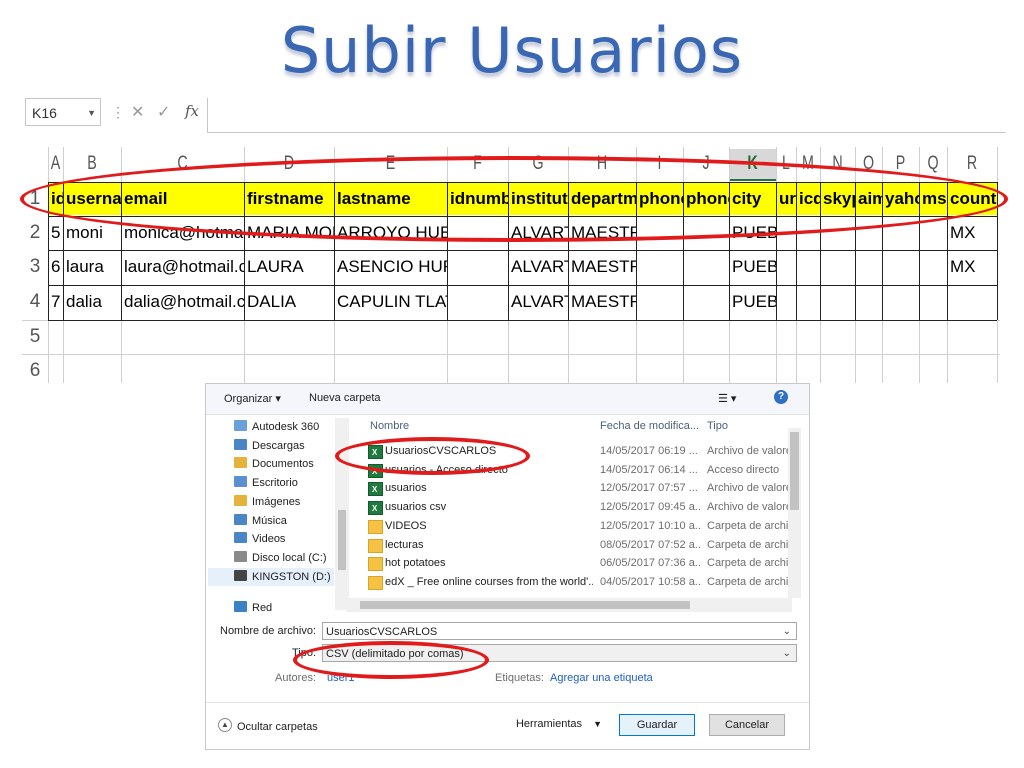 This screenshot has width=1024, height=768. What do you see at coordinates (538, 198) in the screenshot?
I see `header-cell: institution` at bounding box center [538, 198].